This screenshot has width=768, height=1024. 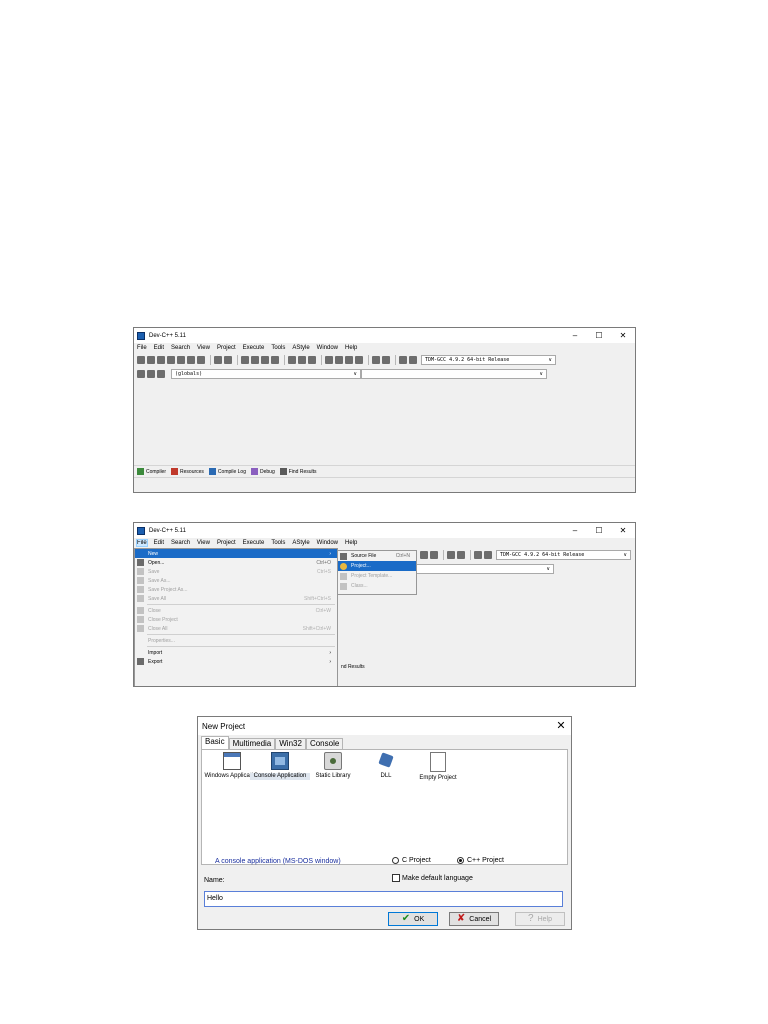 I want to click on rebuild-icon, so click(x=359, y=360).